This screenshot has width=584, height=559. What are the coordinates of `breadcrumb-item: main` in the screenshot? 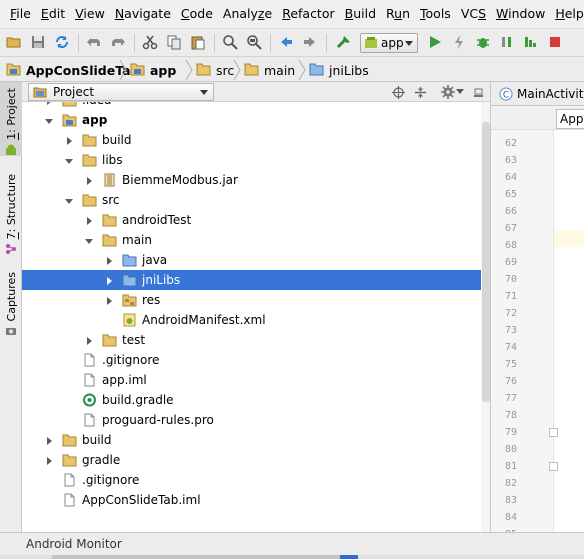 It's located at (269, 70).